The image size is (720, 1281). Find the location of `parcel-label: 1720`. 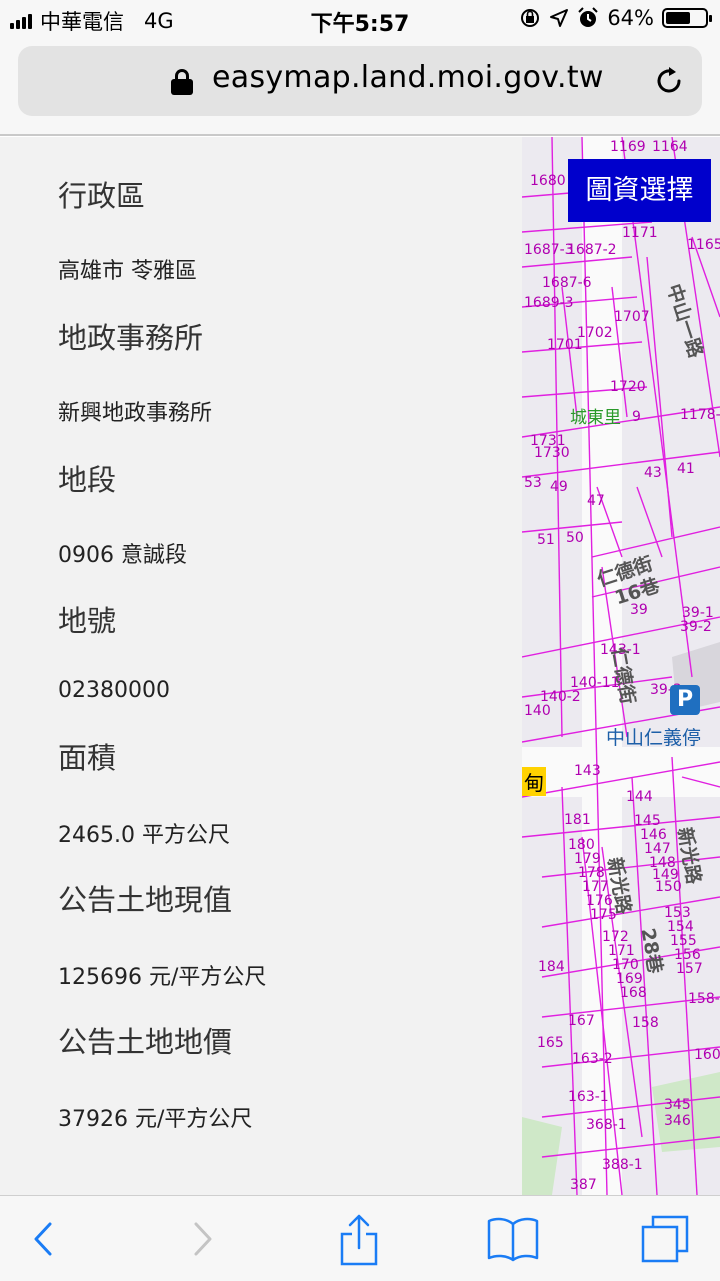

parcel-label: 1720 is located at coordinates (628, 387).